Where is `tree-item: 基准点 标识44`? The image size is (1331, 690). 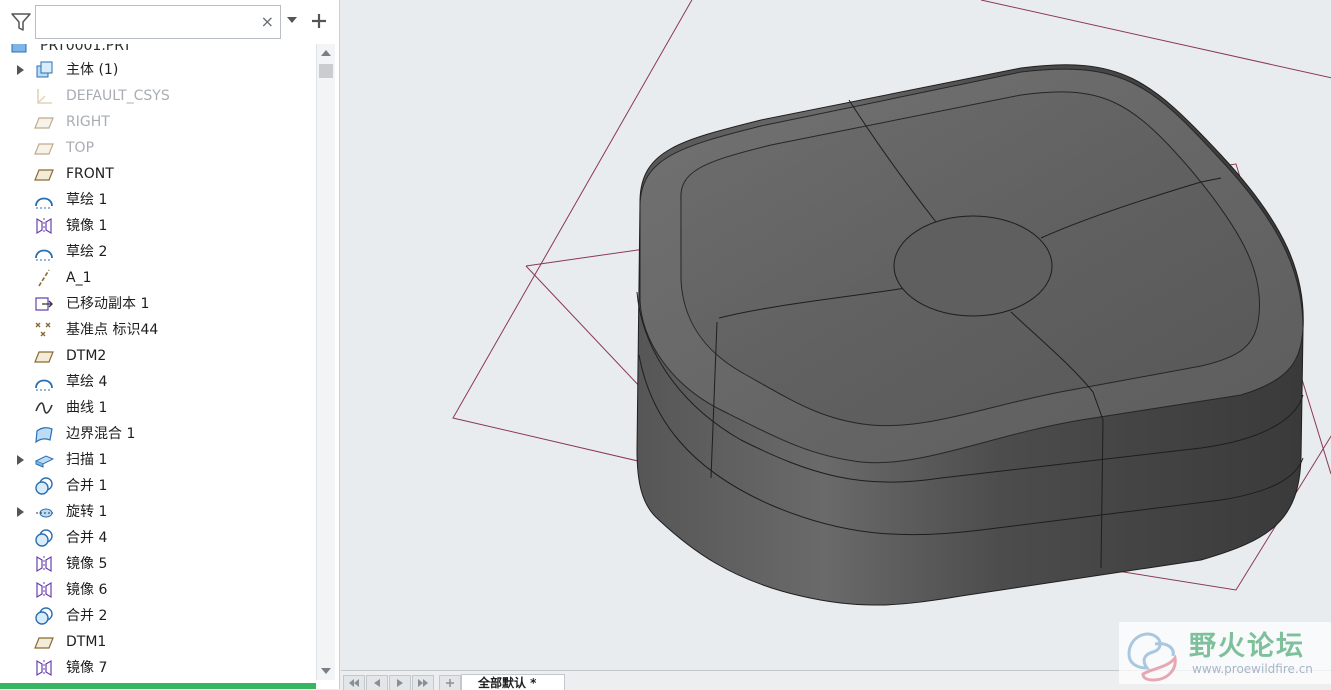
tree-item: 基准点 标识44 is located at coordinates (158, 330).